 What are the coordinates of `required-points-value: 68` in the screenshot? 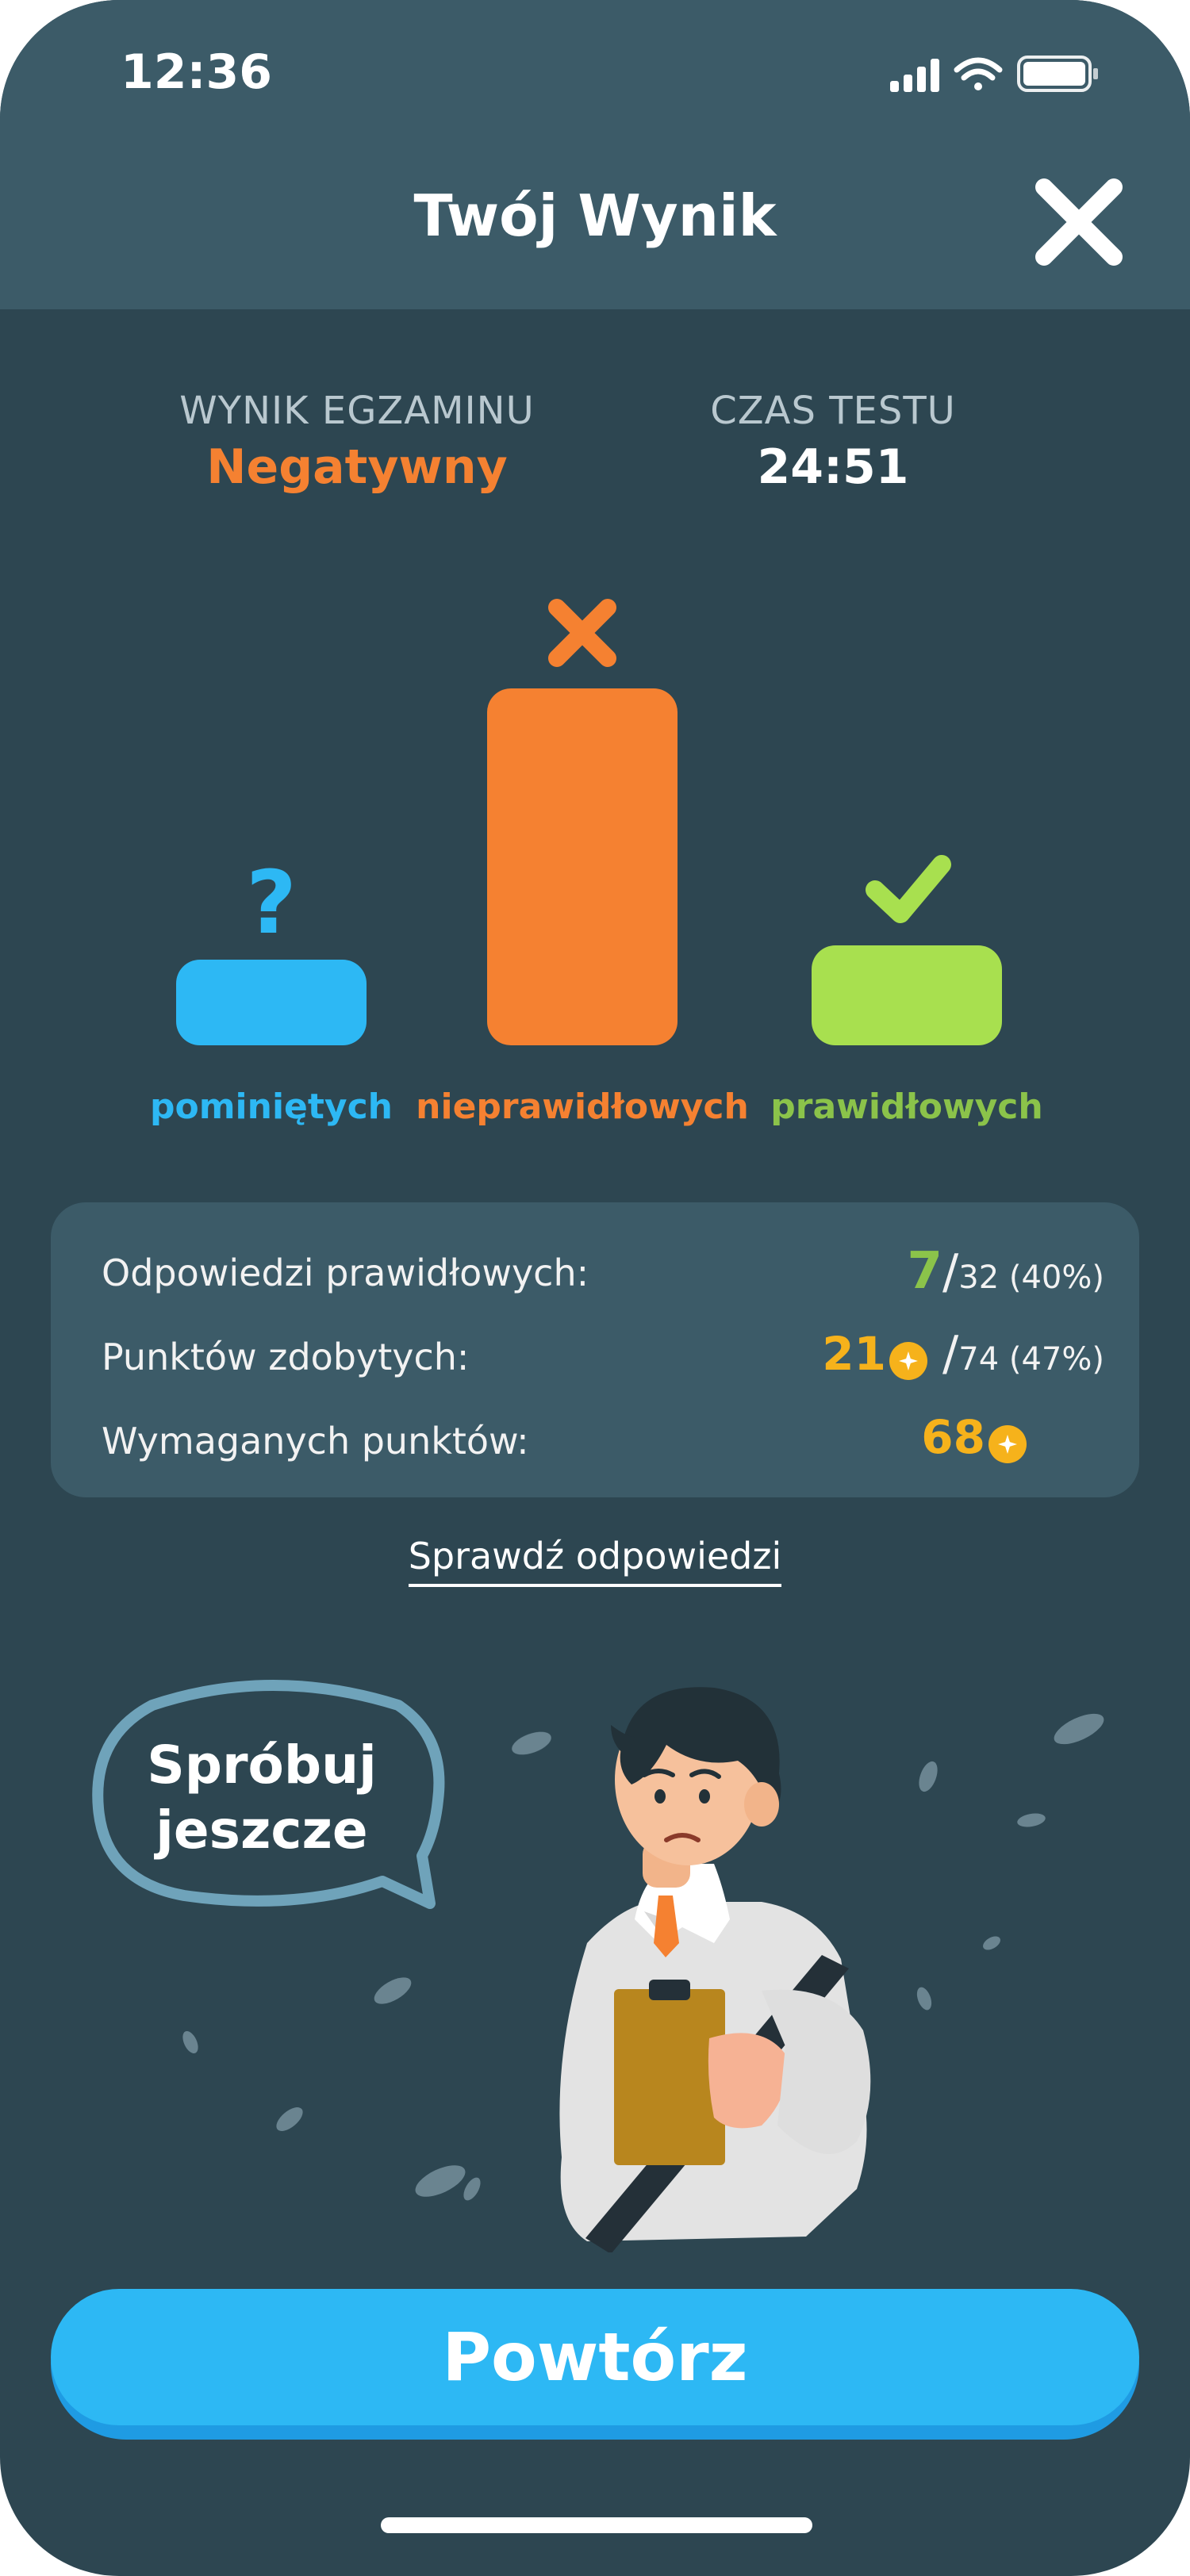 It's located at (974, 1437).